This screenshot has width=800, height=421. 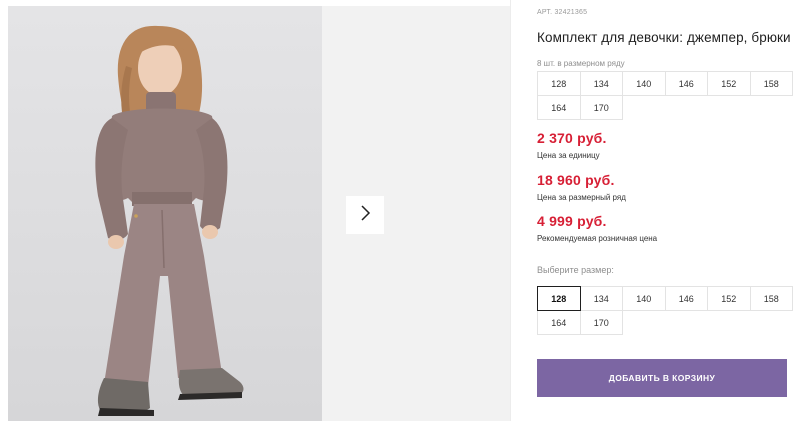 What do you see at coordinates (601, 83) in the screenshot?
I see `size-row-cell: 134` at bounding box center [601, 83].